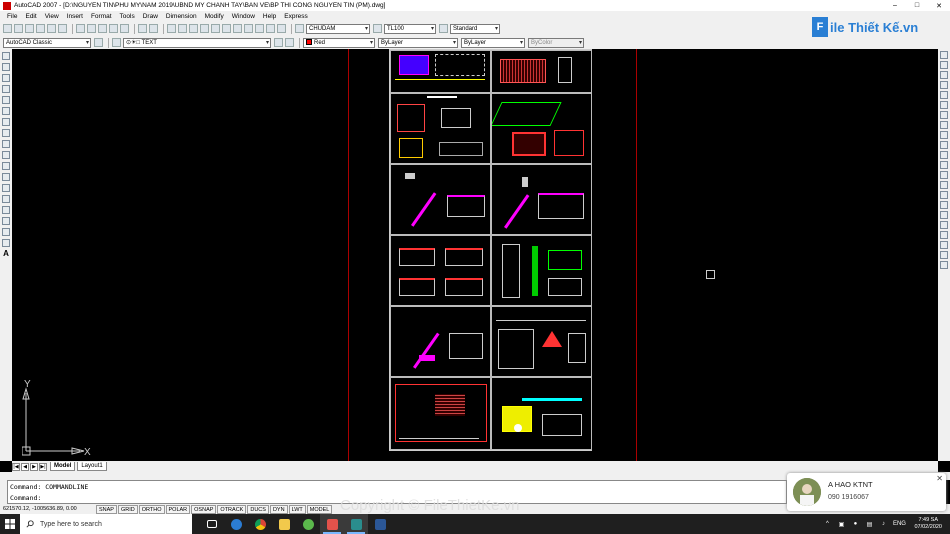  Describe the element at coordinates (127, 16) in the screenshot. I see `menu-tools: Tools` at that location.